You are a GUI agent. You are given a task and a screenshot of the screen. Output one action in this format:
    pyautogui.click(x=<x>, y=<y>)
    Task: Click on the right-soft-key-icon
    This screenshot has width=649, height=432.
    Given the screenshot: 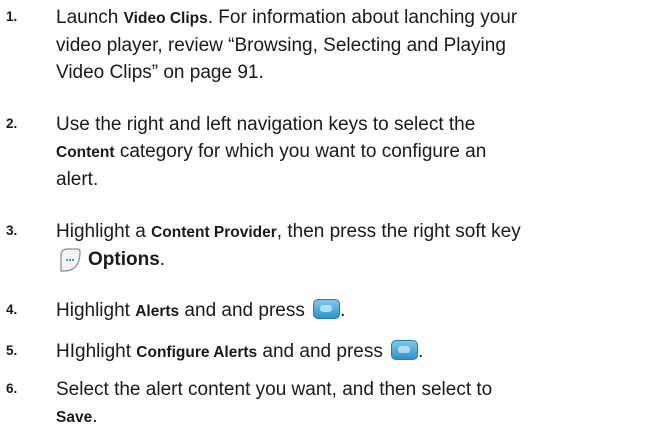 What is the action you would take?
    pyautogui.click(x=70, y=260)
    